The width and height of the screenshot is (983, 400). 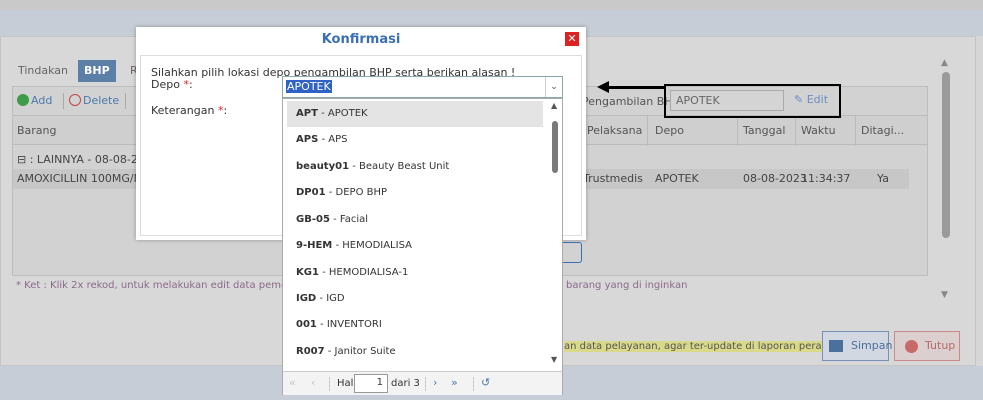 What do you see at coordinates (627, 285) in the screenshot?
I see `ket-note-right: barang yang di inginkan` at bounding box center [627, 285].